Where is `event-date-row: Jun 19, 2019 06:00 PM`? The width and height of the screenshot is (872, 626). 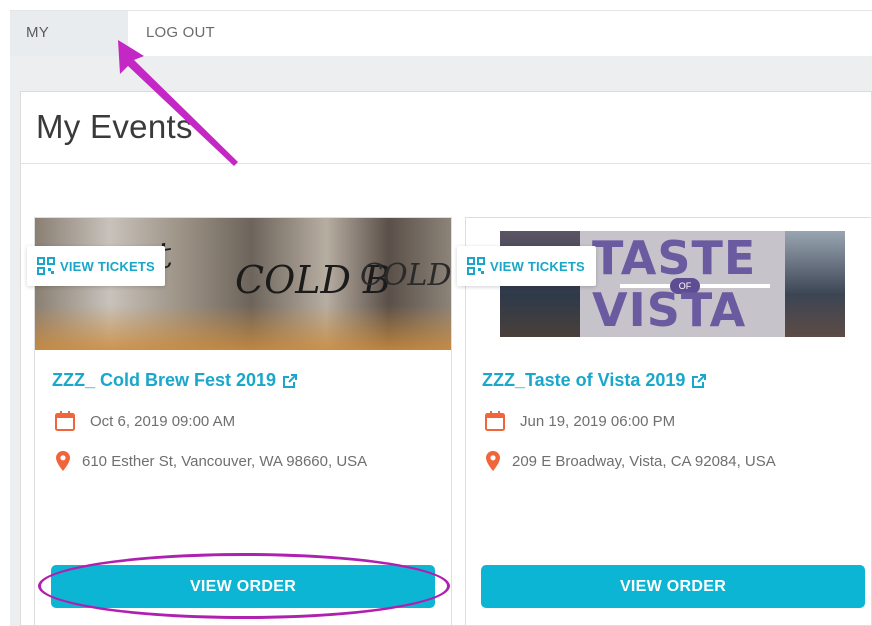 event-date-row: Jun 19, 2019 06:00 PM is located at coordinates (578, 421).